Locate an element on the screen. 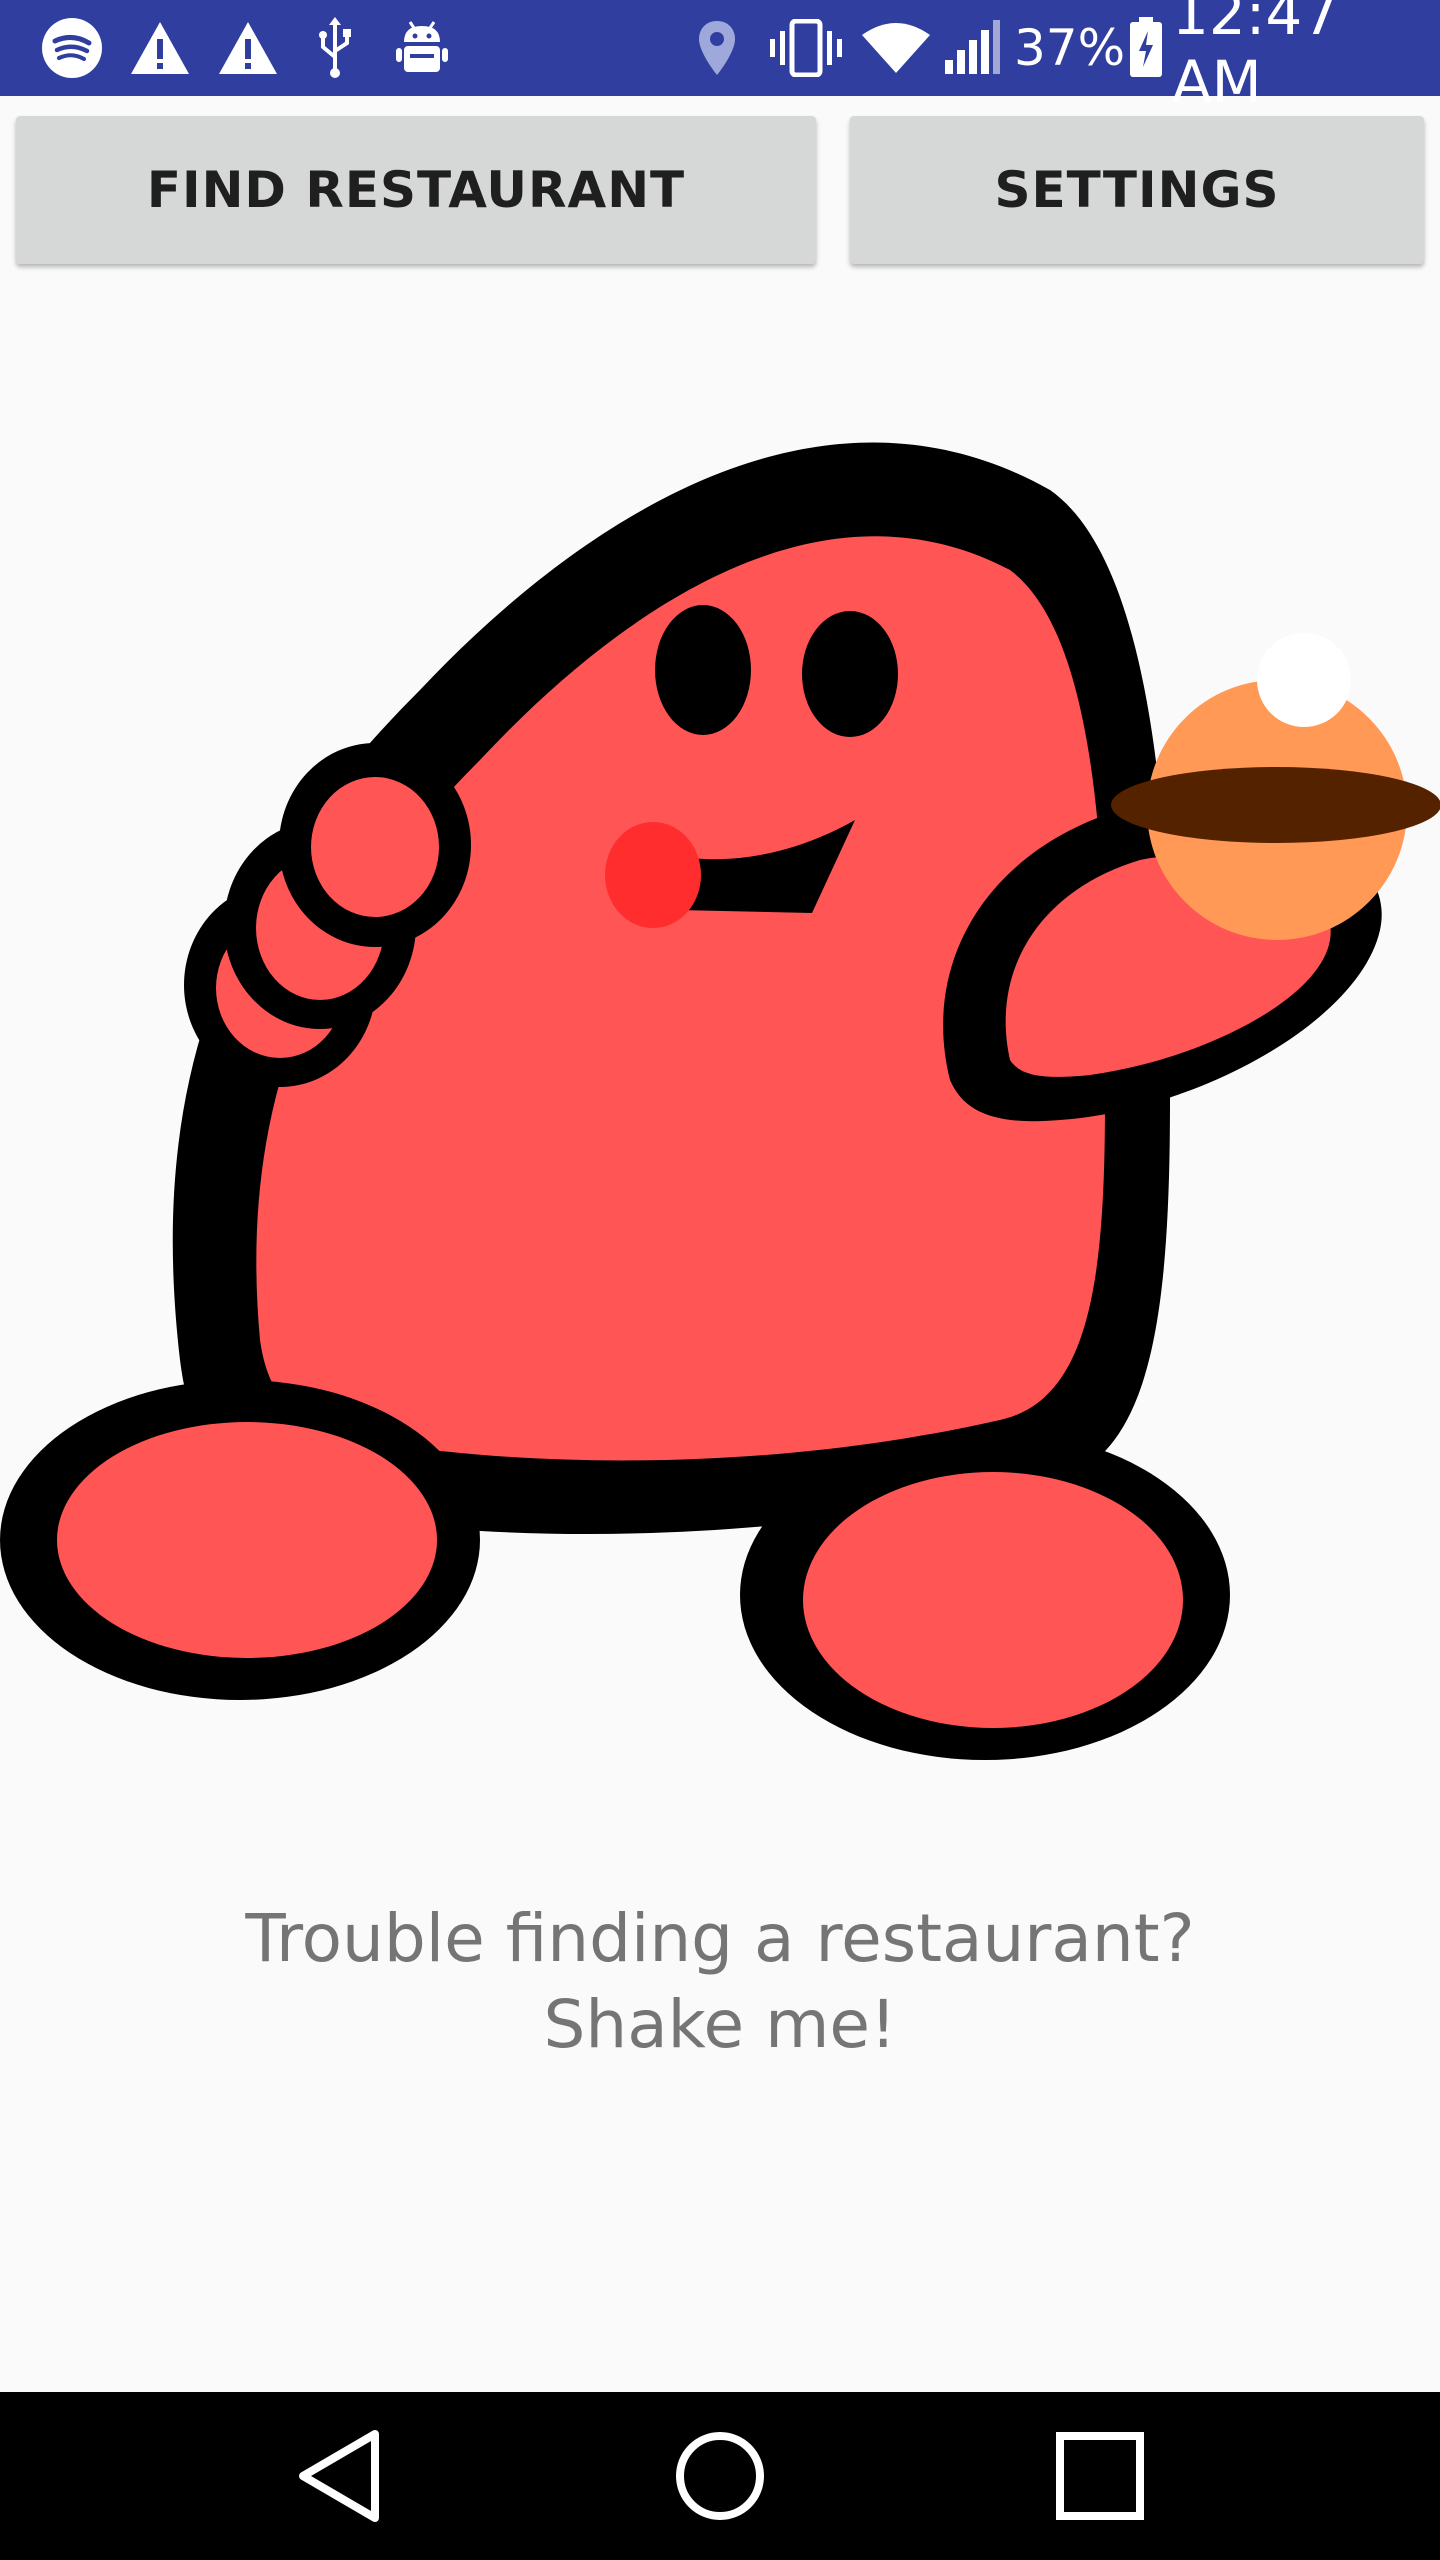  home-button is located at coordinates (720, 2476).